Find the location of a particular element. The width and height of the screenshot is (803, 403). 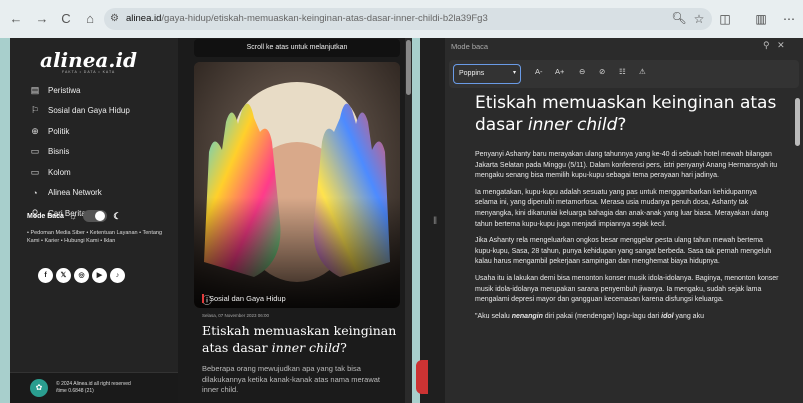

site-tagline: FAKTA • DATA • KATA is located at coordinates (89, 72).